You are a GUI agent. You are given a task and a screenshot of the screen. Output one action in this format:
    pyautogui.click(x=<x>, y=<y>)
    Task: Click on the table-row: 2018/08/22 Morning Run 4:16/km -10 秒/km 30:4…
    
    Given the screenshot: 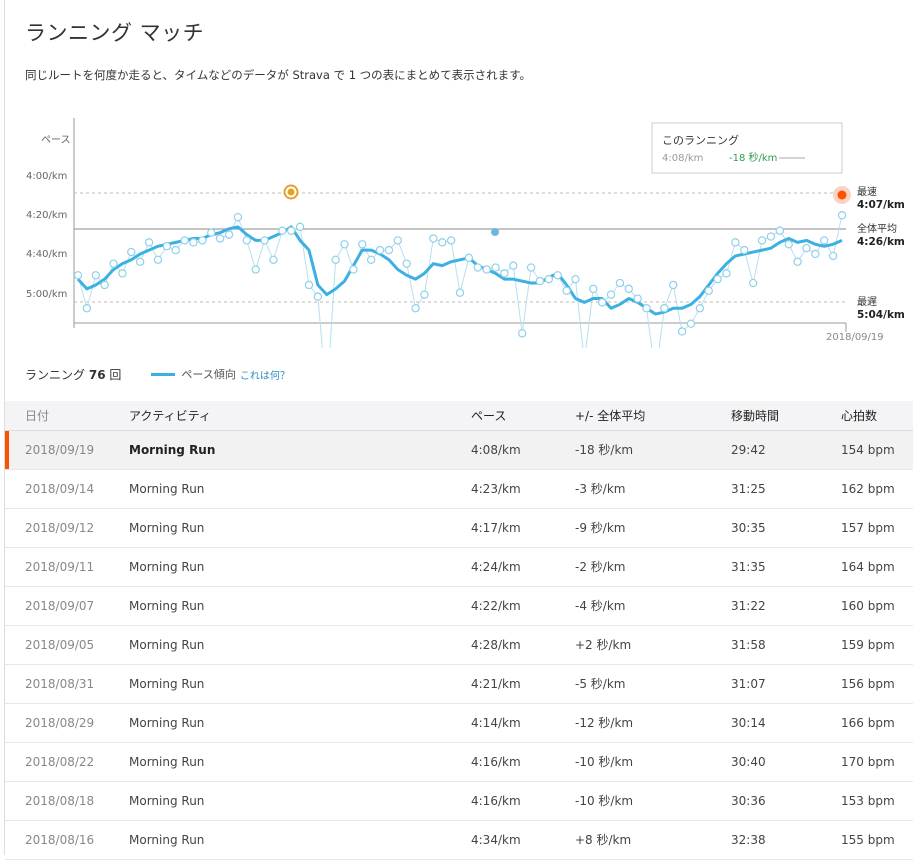 What is the action you would take?
    pyautogui.click(x=459, y=762)
    